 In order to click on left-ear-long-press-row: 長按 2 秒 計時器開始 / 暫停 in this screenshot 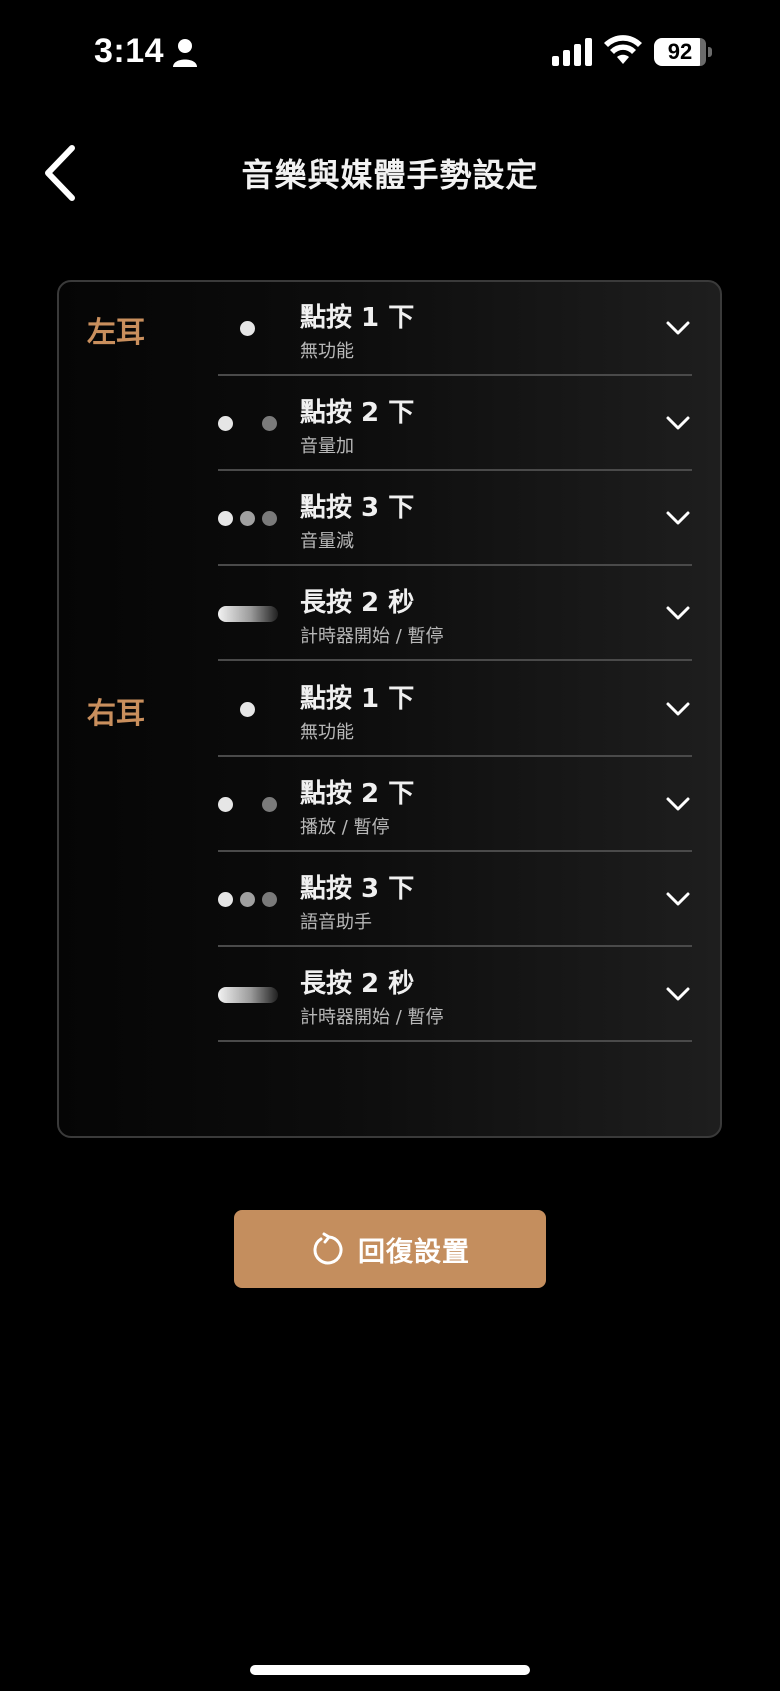, I will do `click(455, 613)`.